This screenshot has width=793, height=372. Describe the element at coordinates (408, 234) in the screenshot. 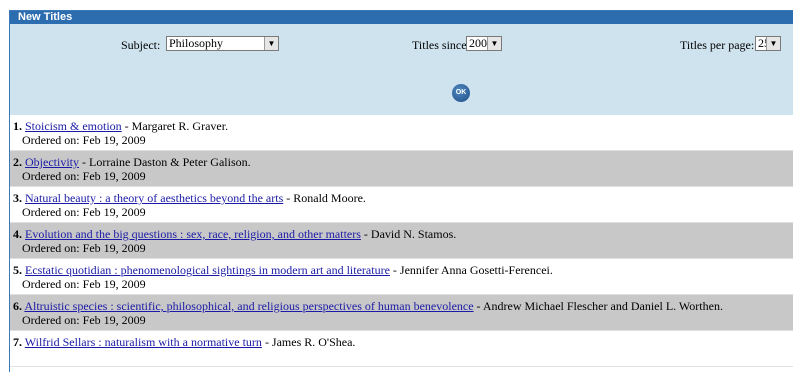

I see `item-author: - David N. Stamos.` at that location.